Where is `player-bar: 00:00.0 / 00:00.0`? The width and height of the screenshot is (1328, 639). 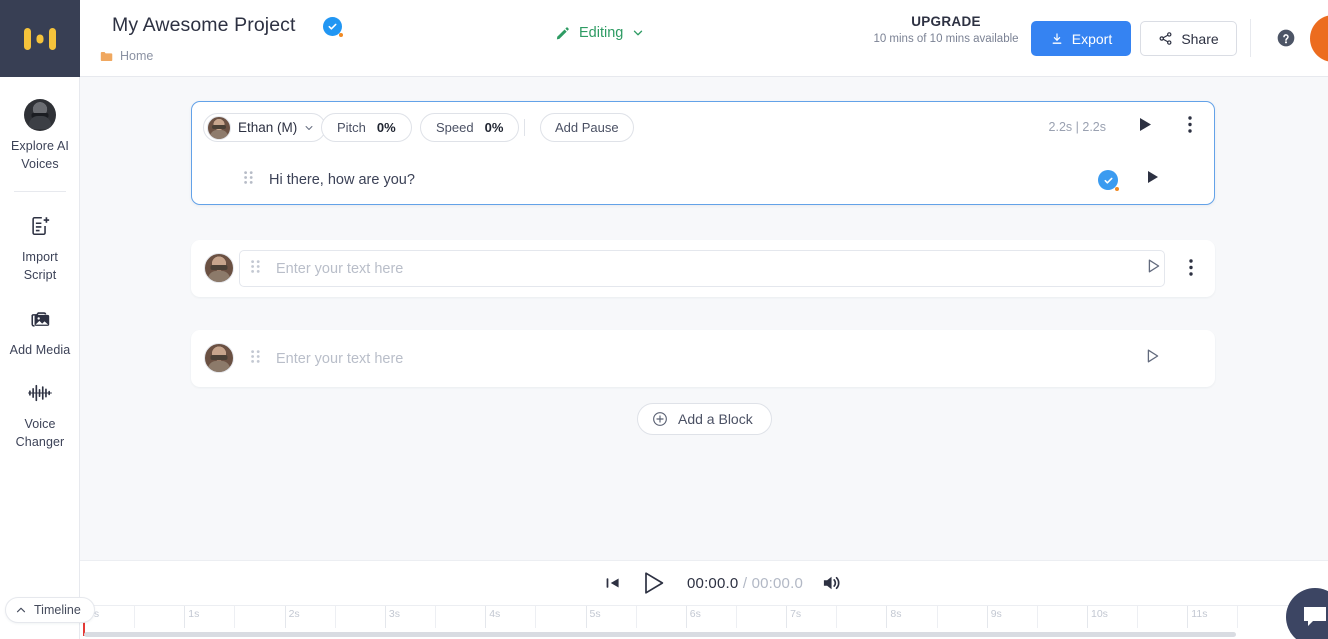
player-bar: 00:00.0 / 00:00.0 is located at coordinates (704, 582).